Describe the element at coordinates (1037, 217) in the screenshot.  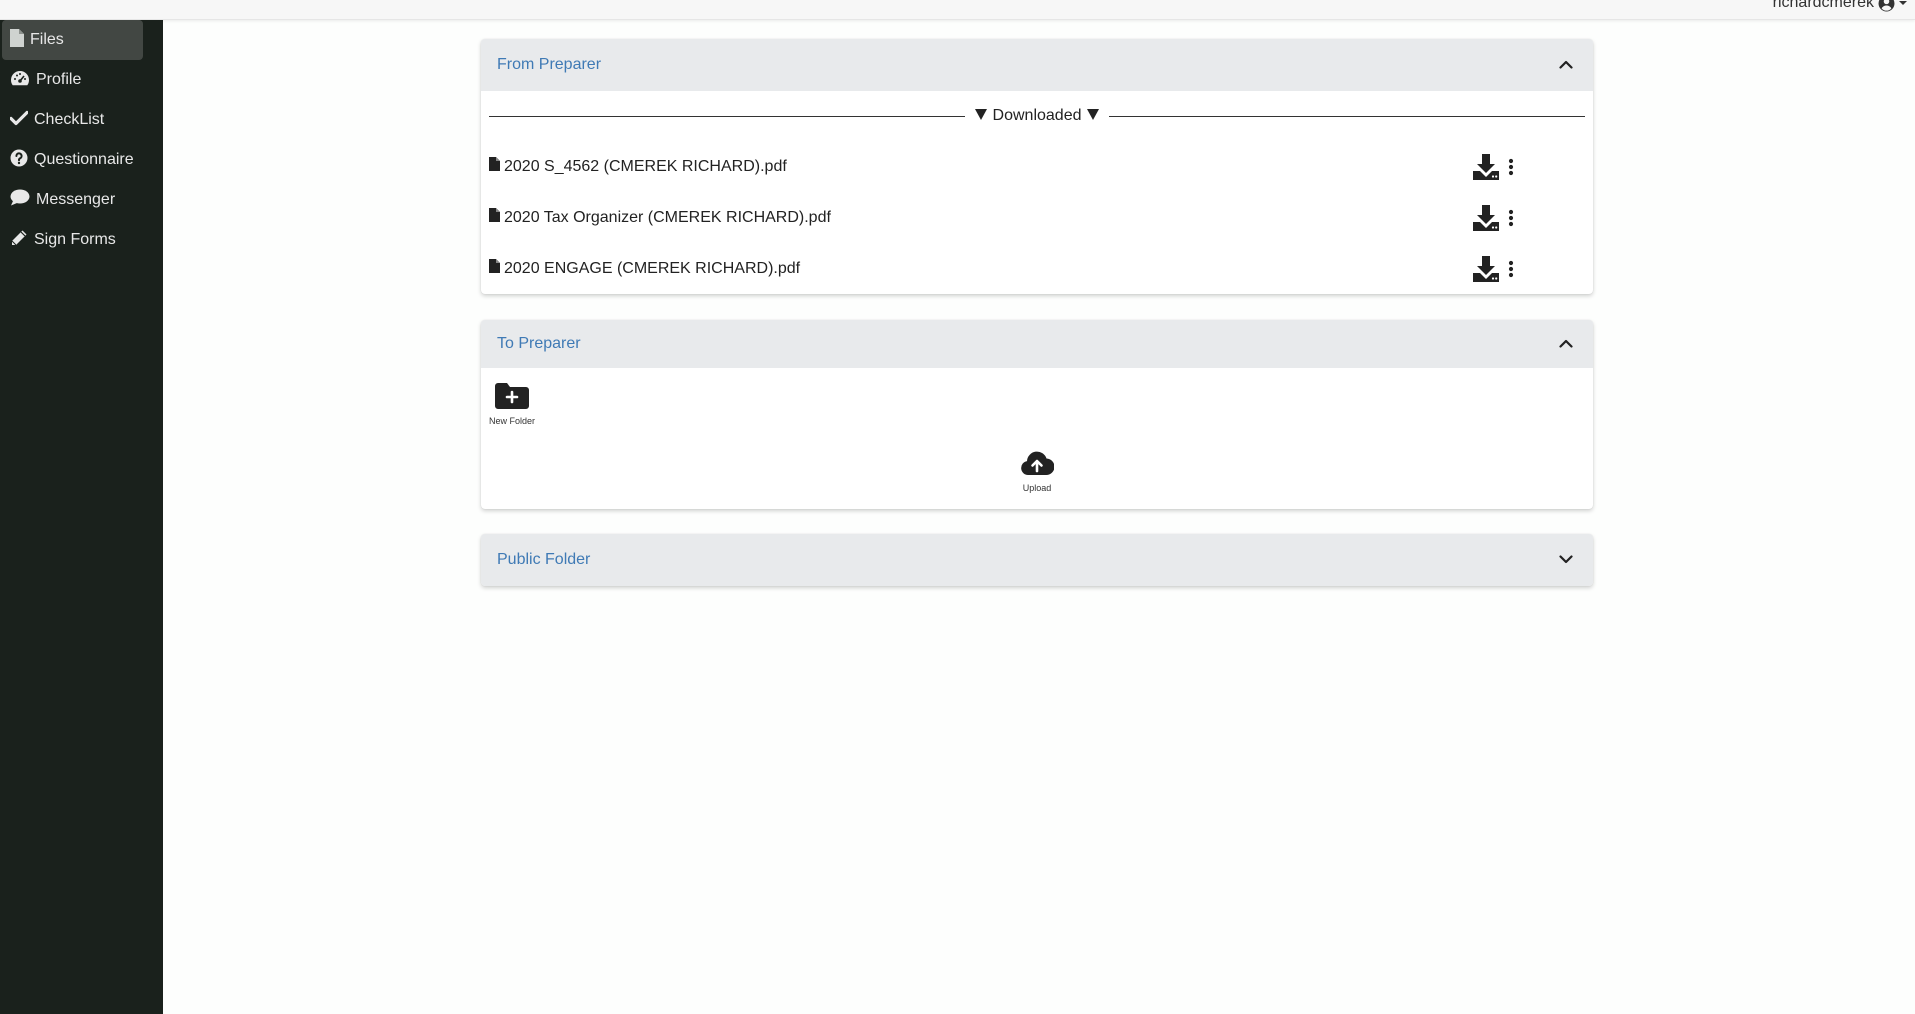
I see `file-row: 2020 Tax Organizer (CMEREK RICHARD).pdf` at that location.